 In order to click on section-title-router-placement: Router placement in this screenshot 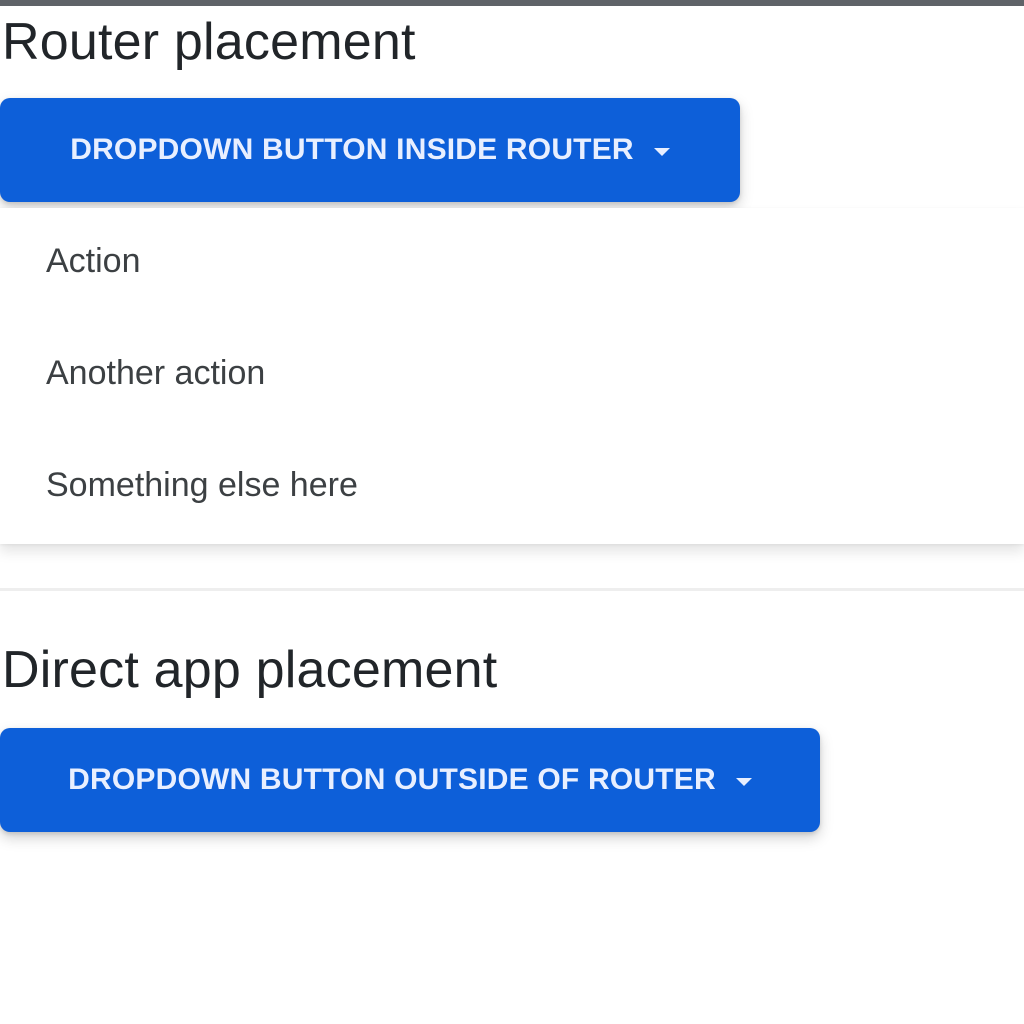, I will do `click(209, 42)`.